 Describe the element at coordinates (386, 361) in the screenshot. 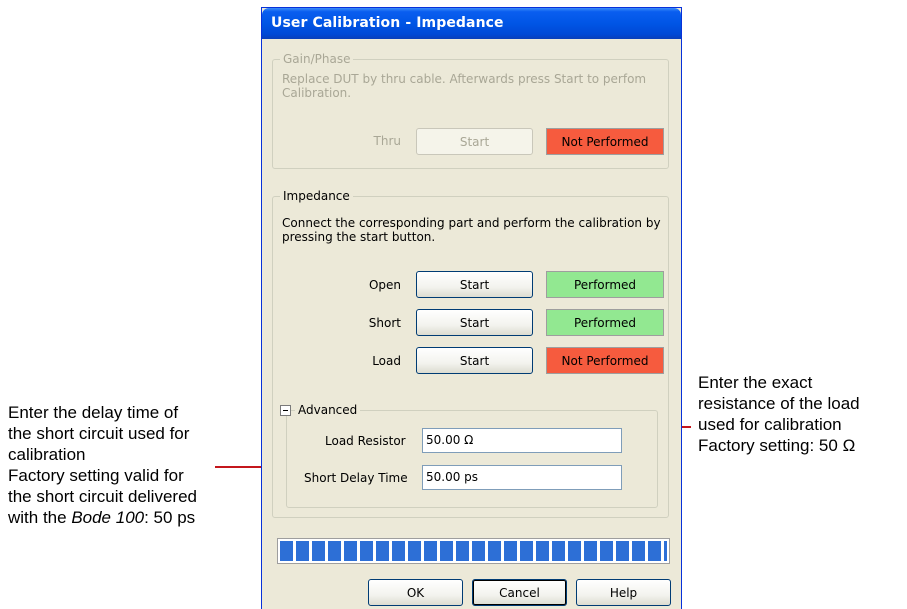

I see `load-label: Load` at that location.